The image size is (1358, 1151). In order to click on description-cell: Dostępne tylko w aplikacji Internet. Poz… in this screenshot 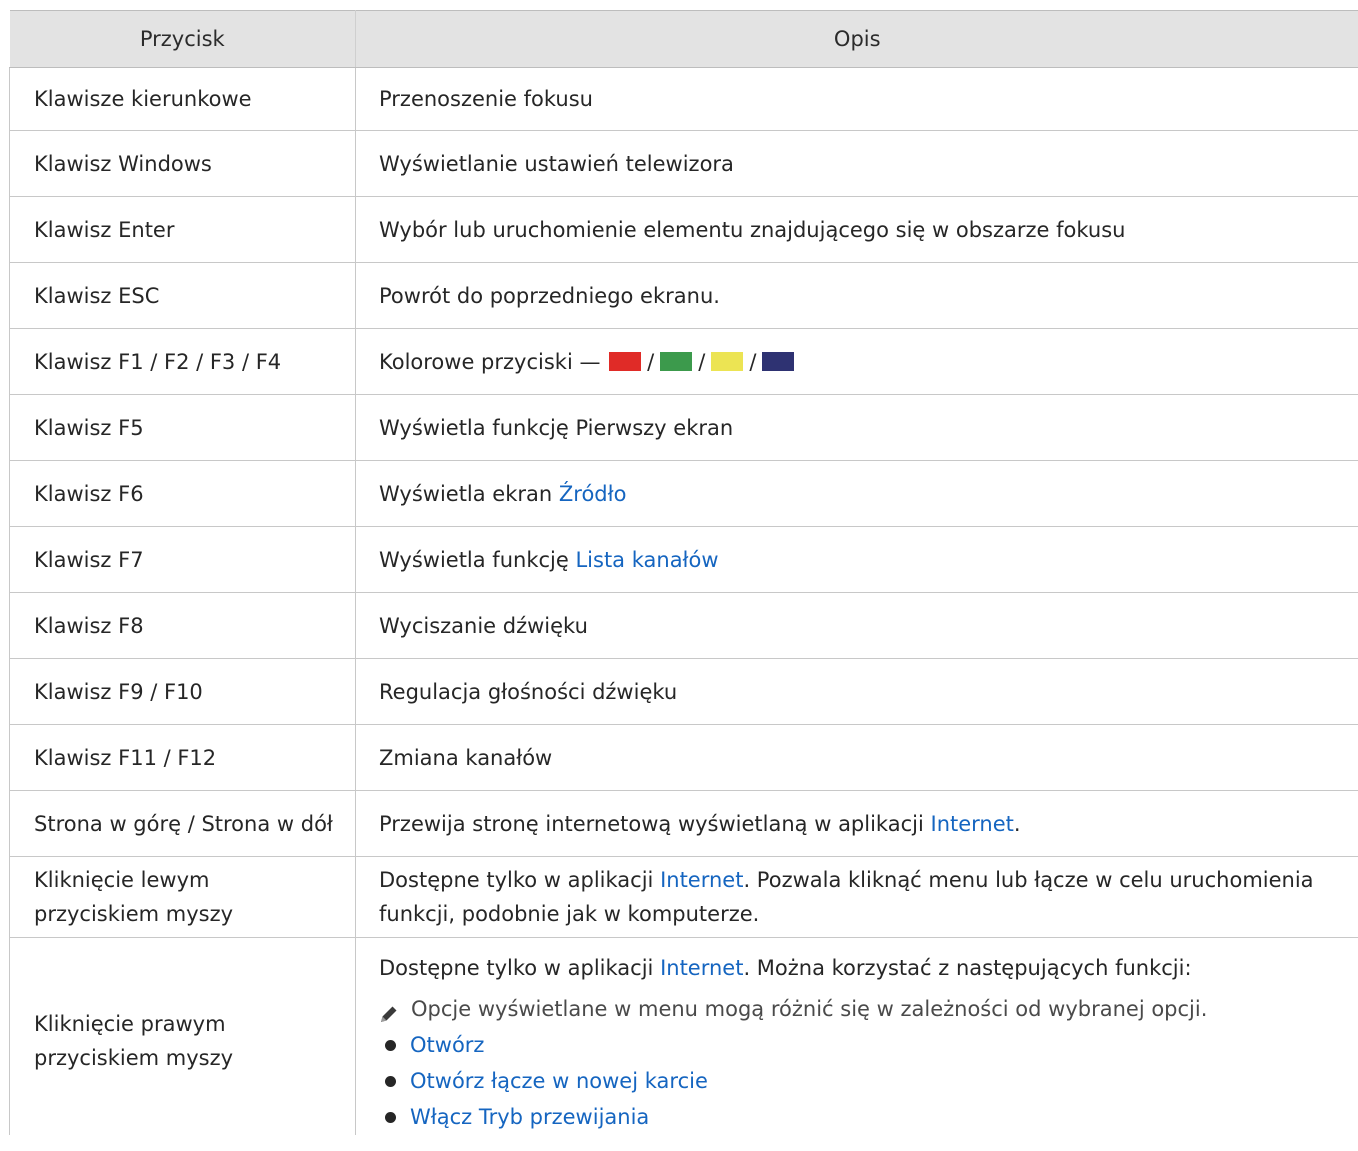, I will do `click(856, 897)`.